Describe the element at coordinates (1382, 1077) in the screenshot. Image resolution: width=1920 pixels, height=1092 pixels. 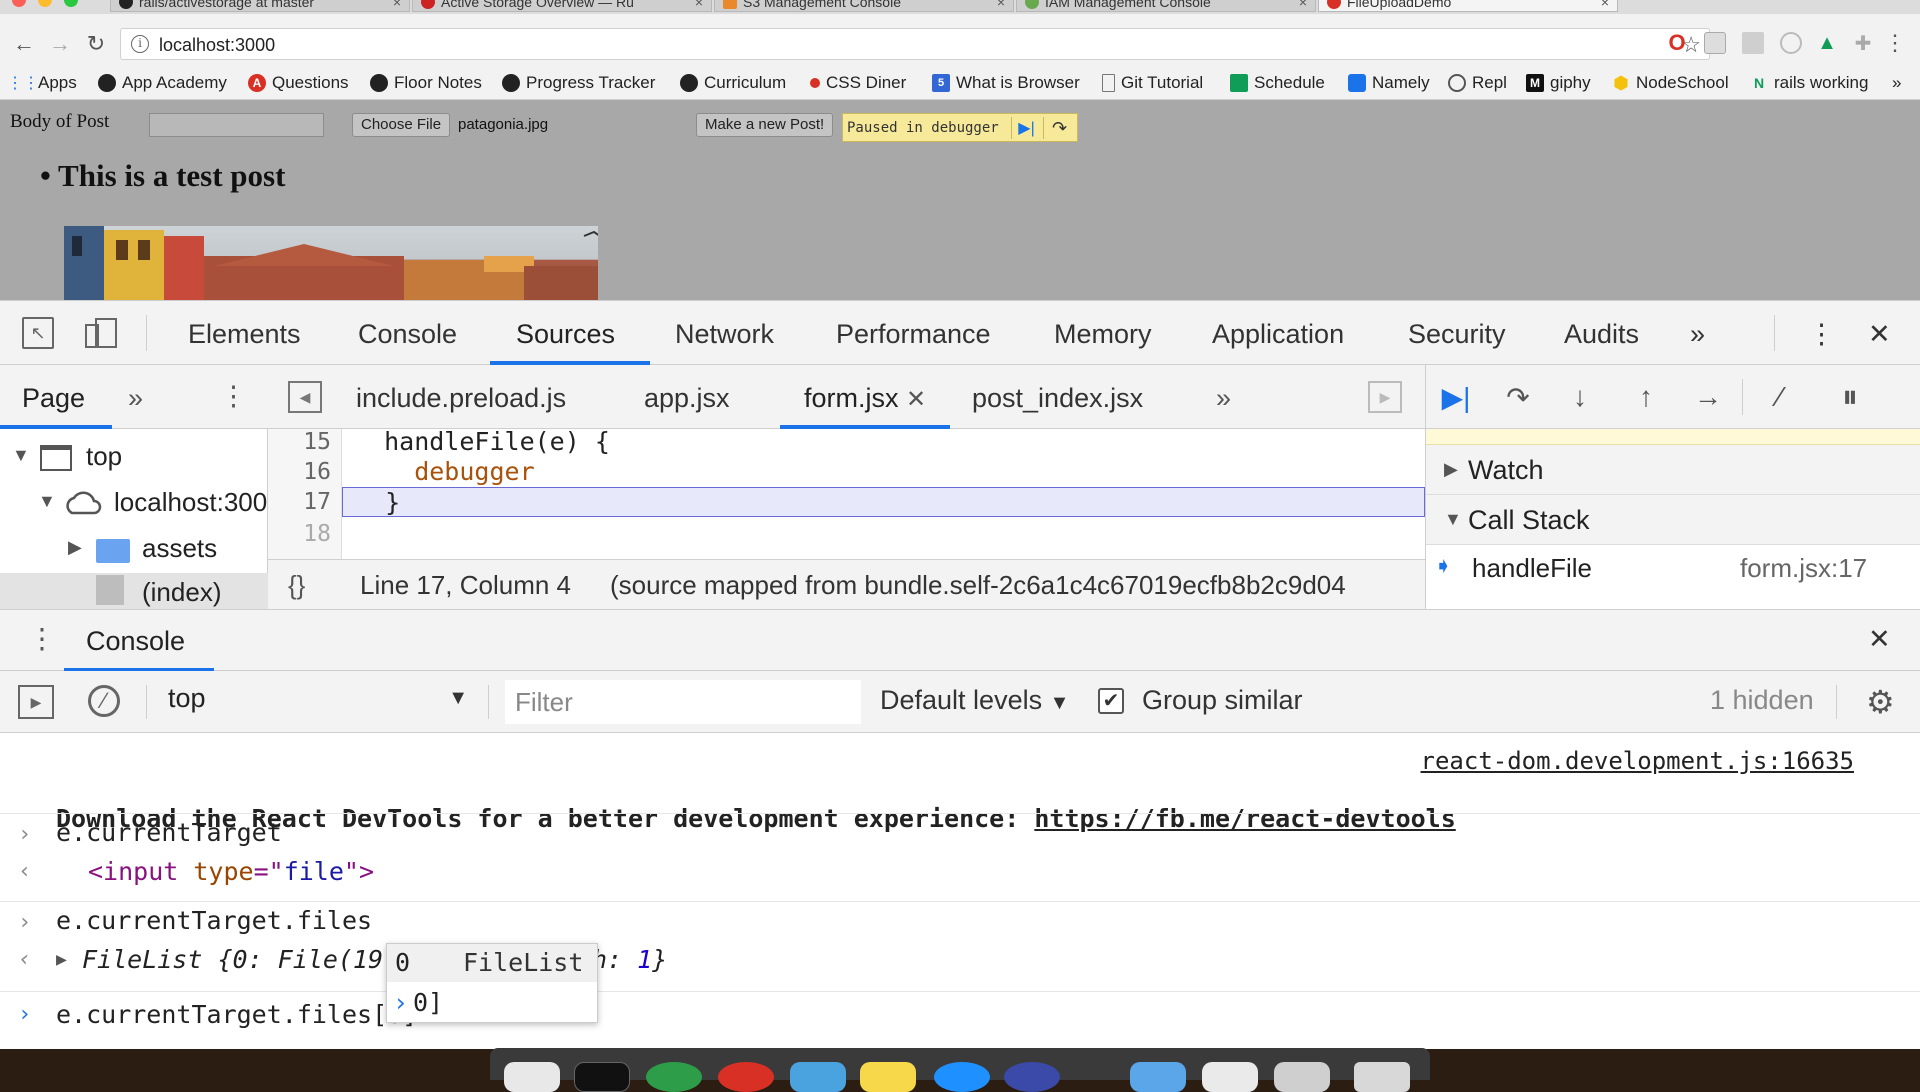
I see `trash-icon` at that location.